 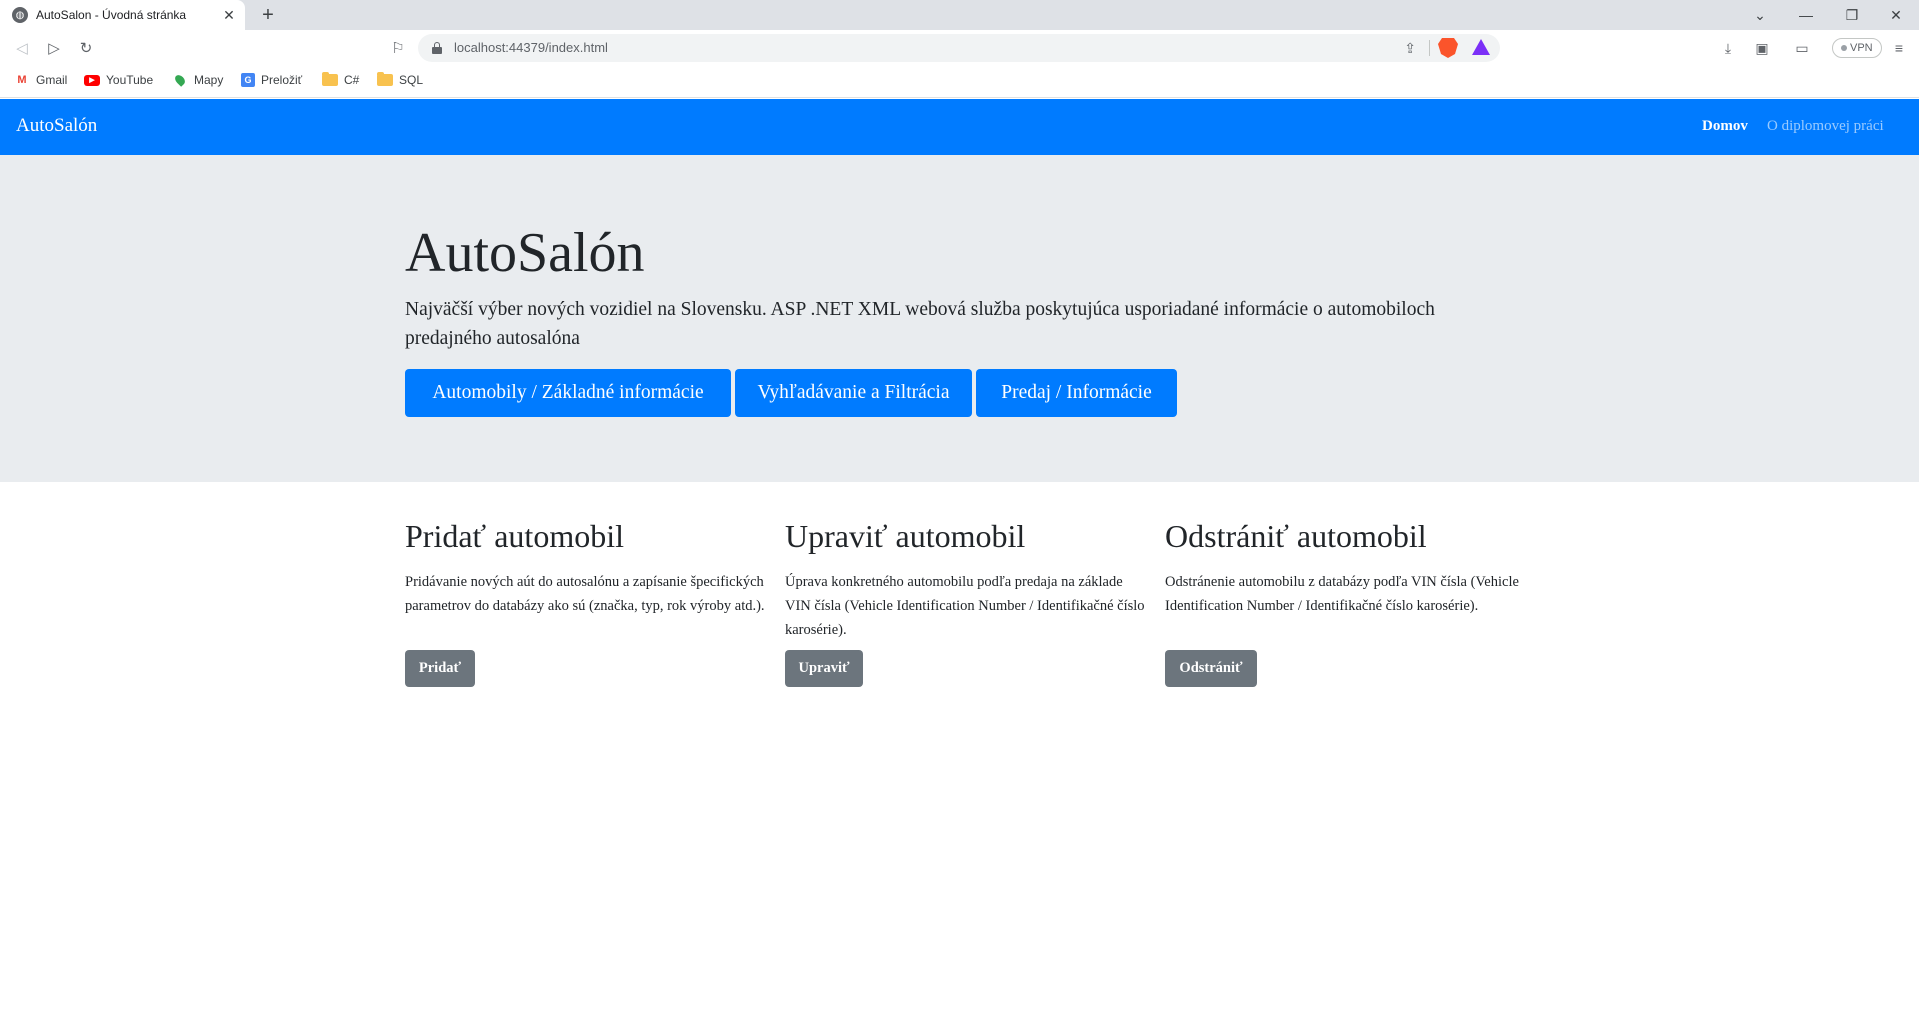 What do you see at coordinates (1899, 48) in the screenshot?
I see `menu-icon: ≡` at bounding box center [1899, 48].